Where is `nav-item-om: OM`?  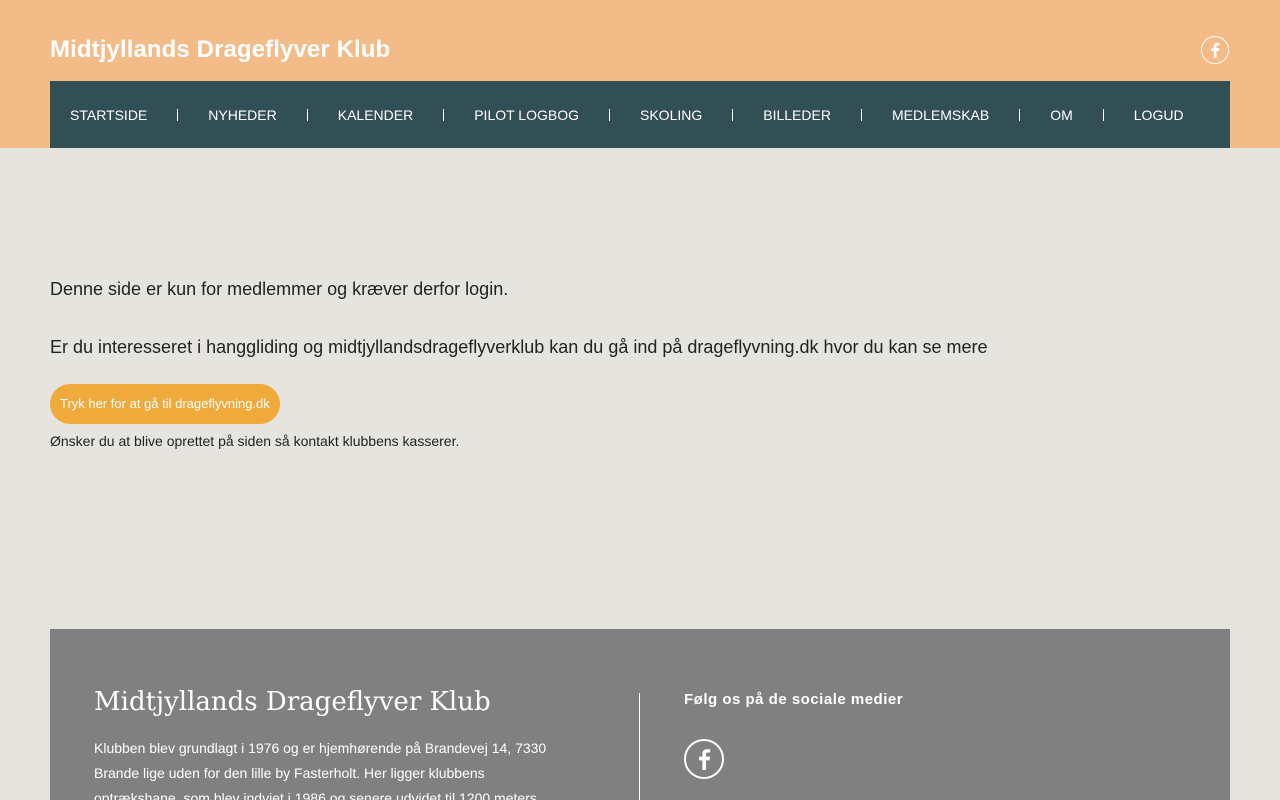
nav-item-om: OM is located at coordinates (1061, 115).